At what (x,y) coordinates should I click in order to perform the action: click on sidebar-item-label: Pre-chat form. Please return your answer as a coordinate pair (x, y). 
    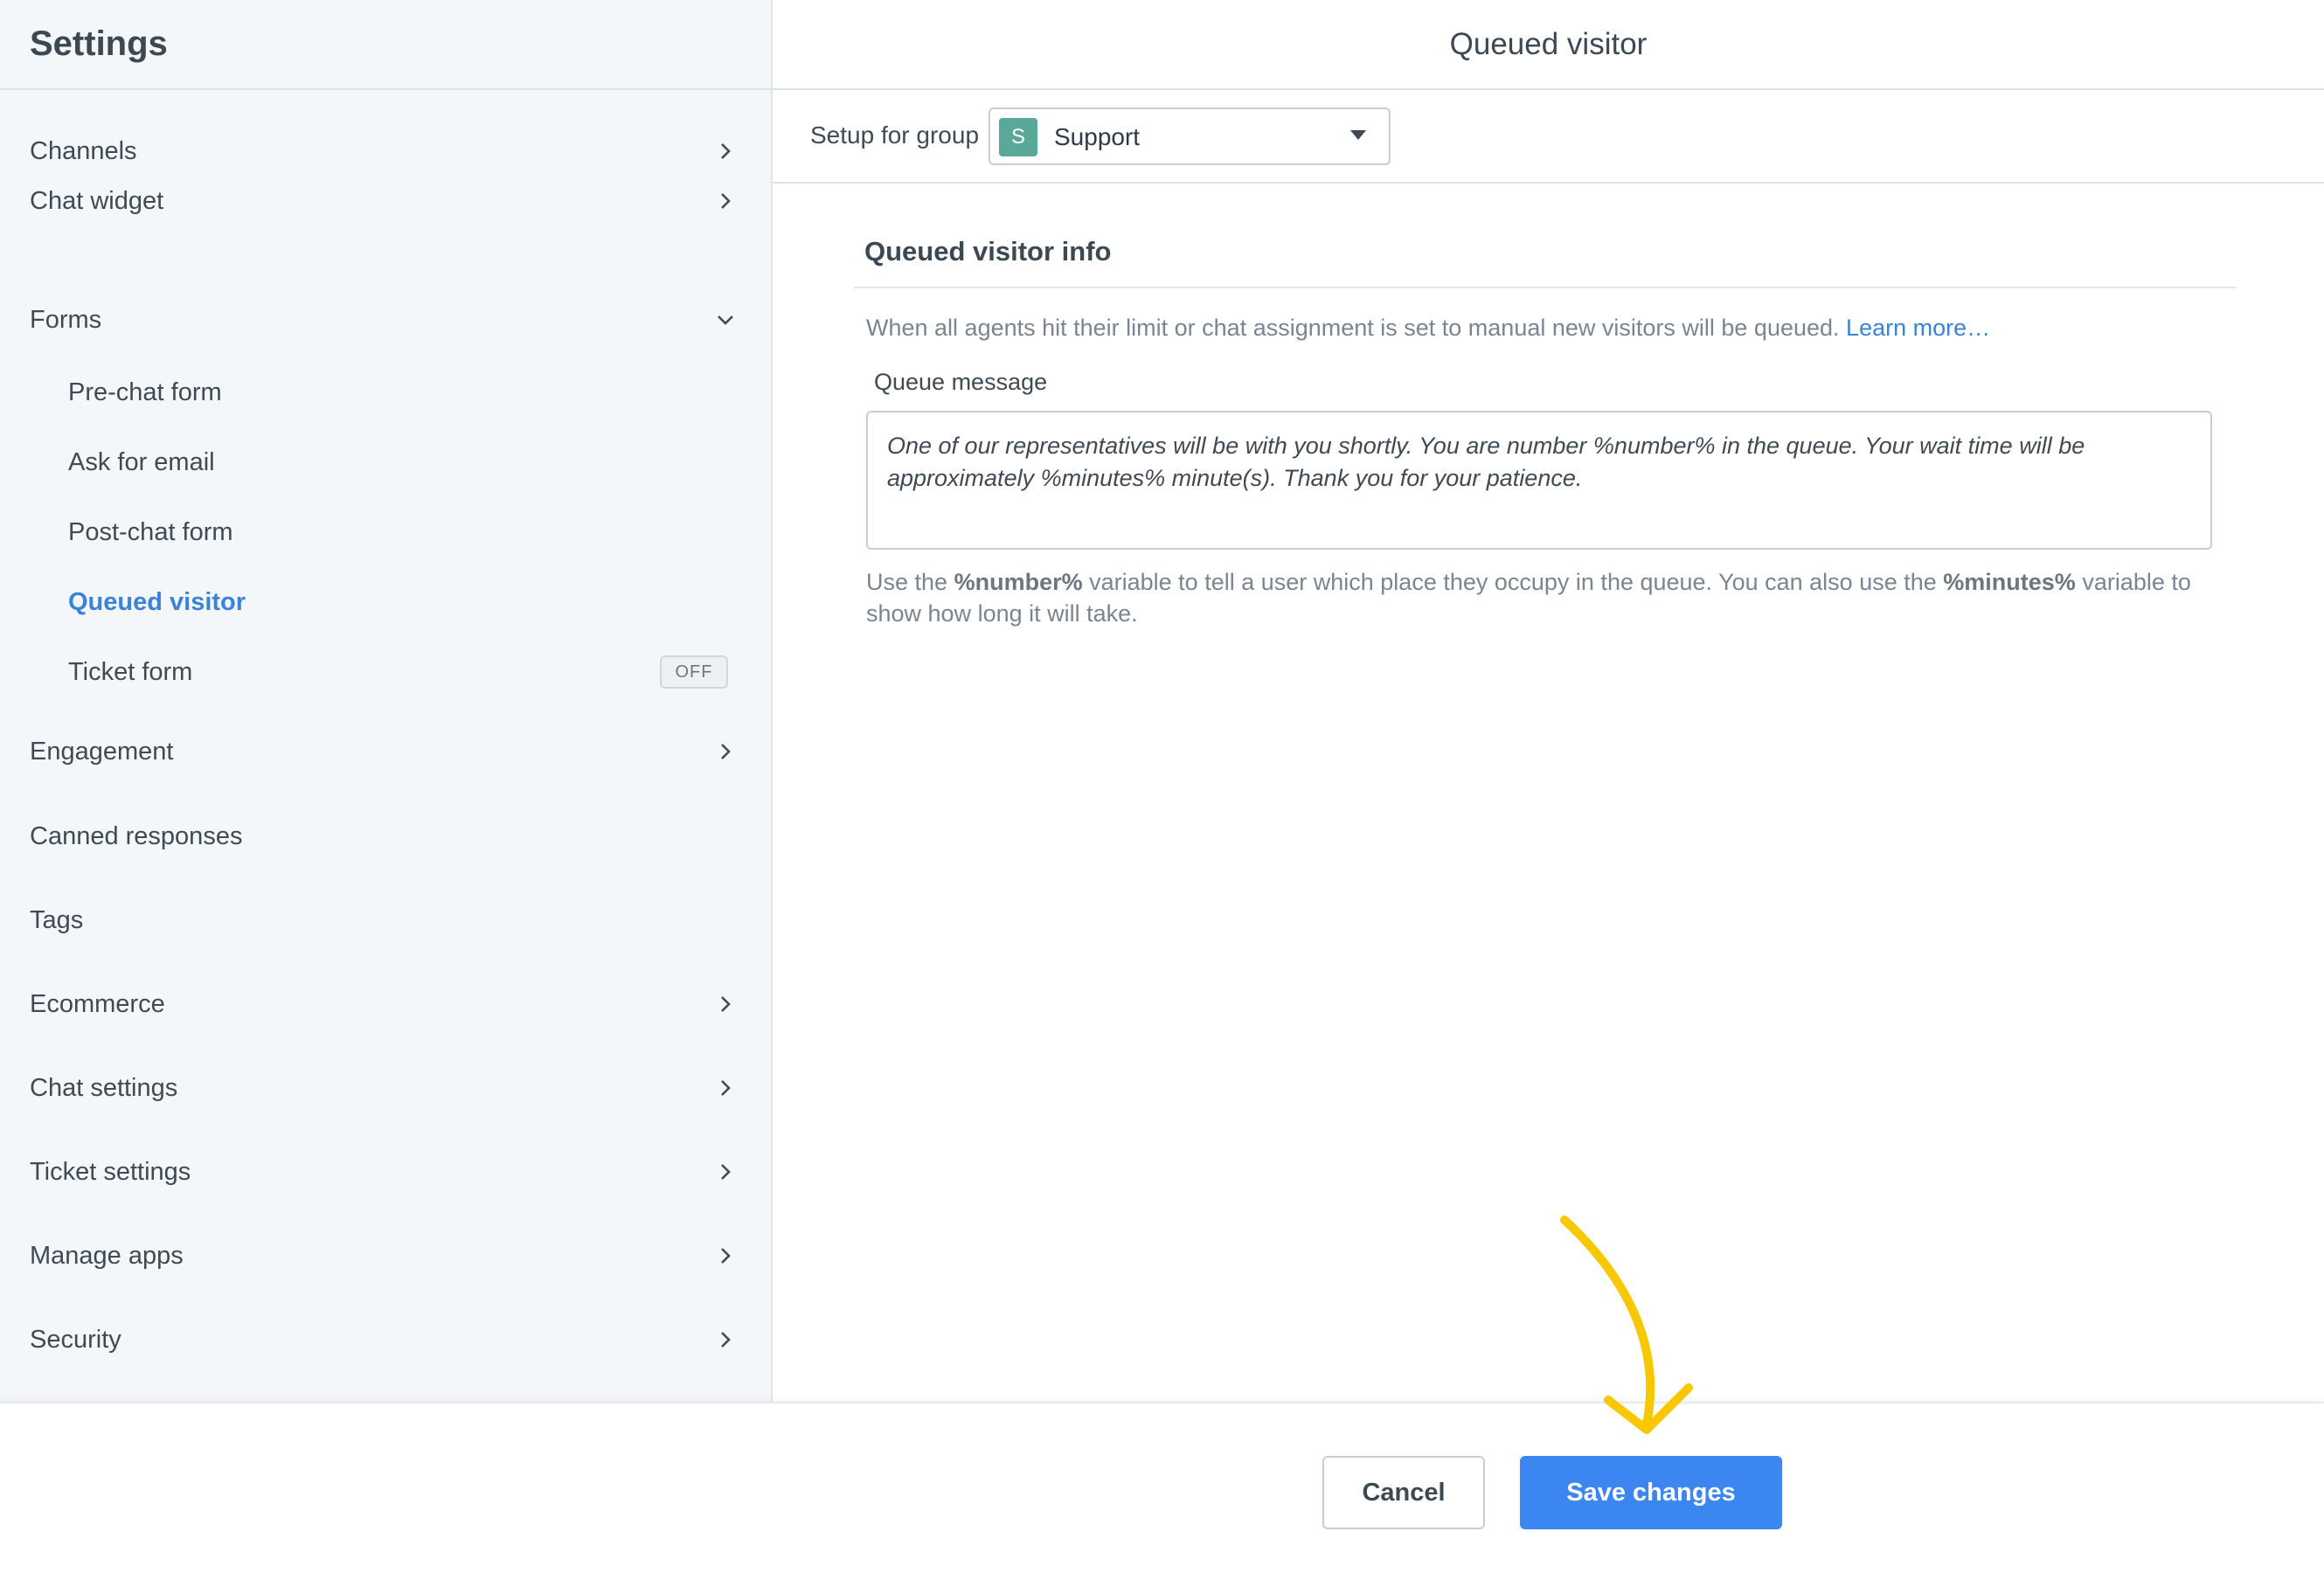
    Looking at the image, I should click on (145, 392).